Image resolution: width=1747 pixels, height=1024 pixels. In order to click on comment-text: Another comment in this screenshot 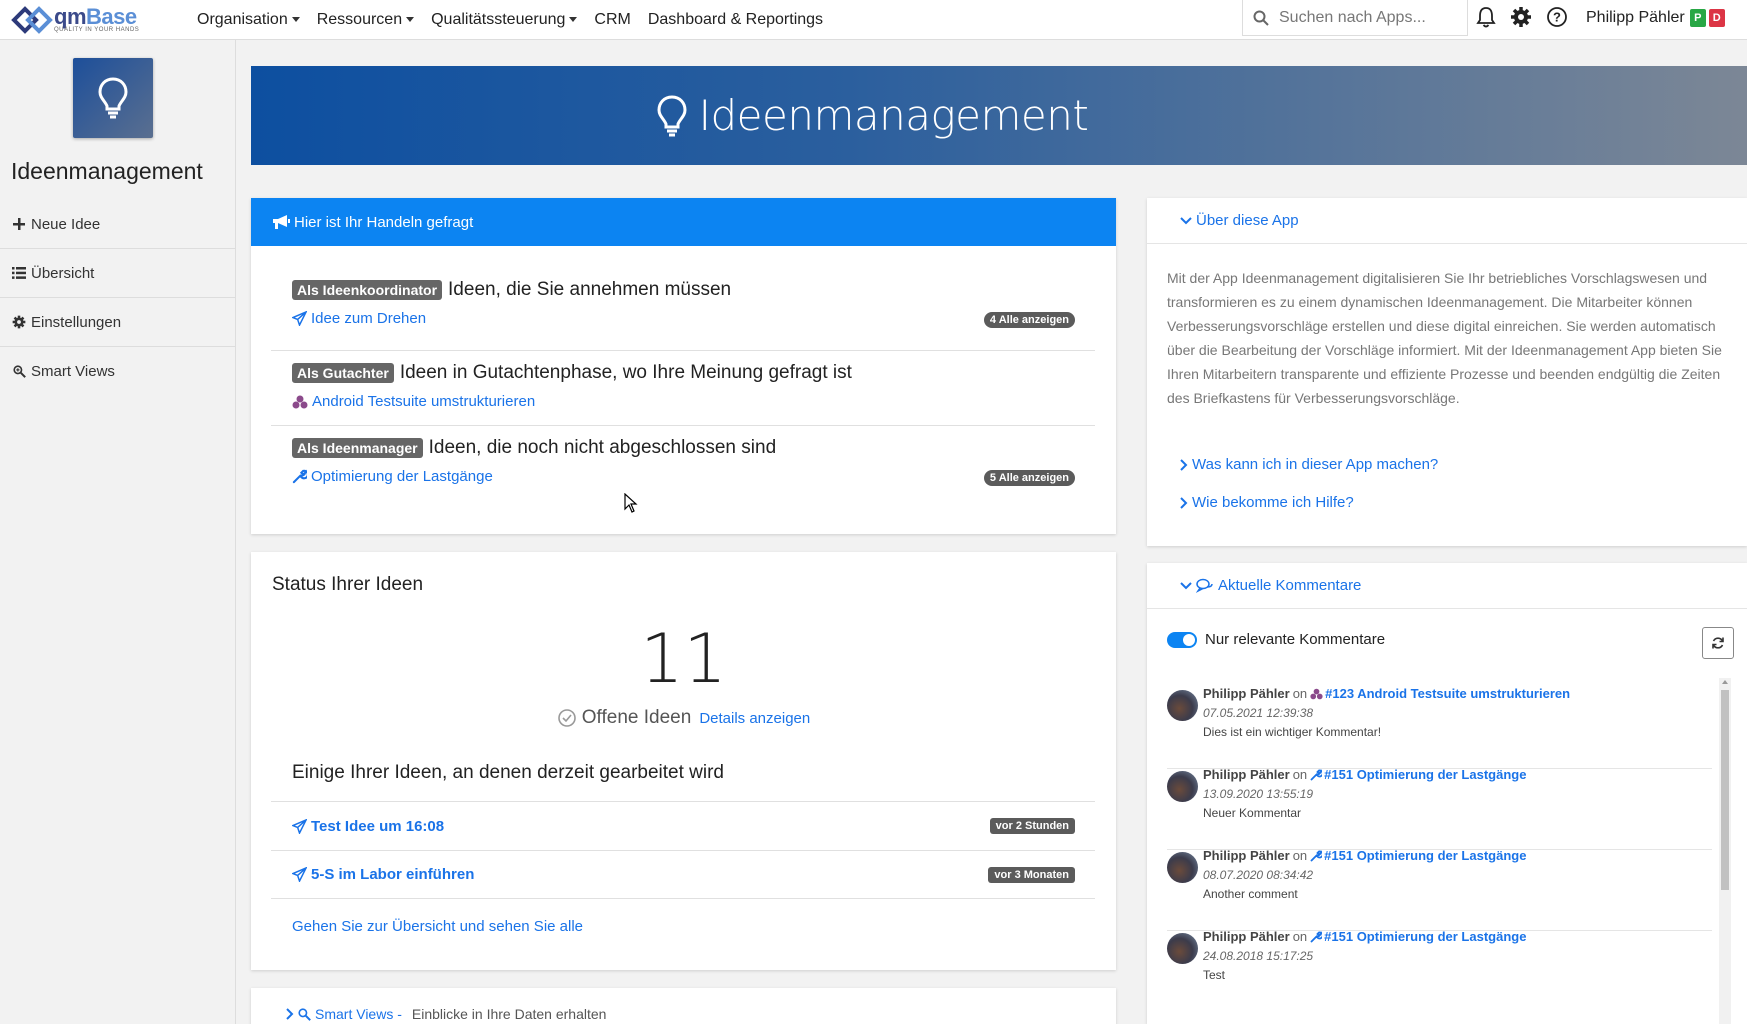, I will do `click(1250, 894)`.